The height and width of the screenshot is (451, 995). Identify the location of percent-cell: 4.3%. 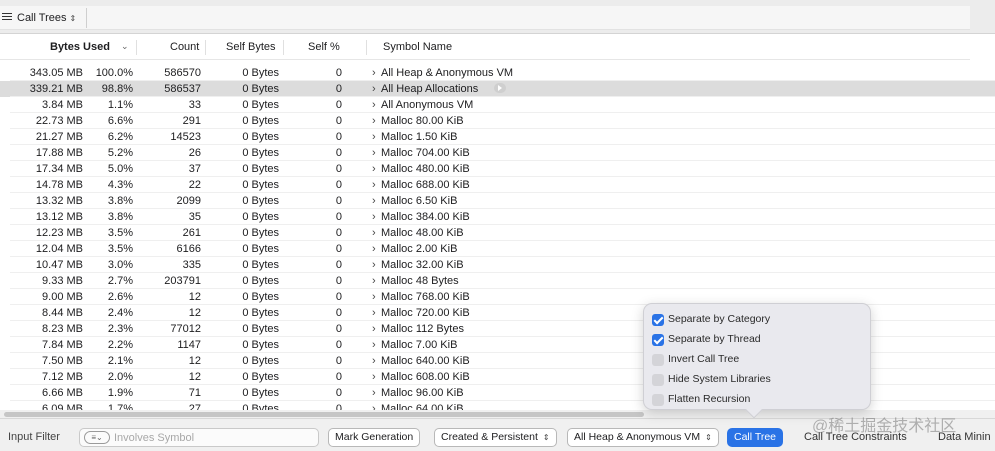
(120, 185).